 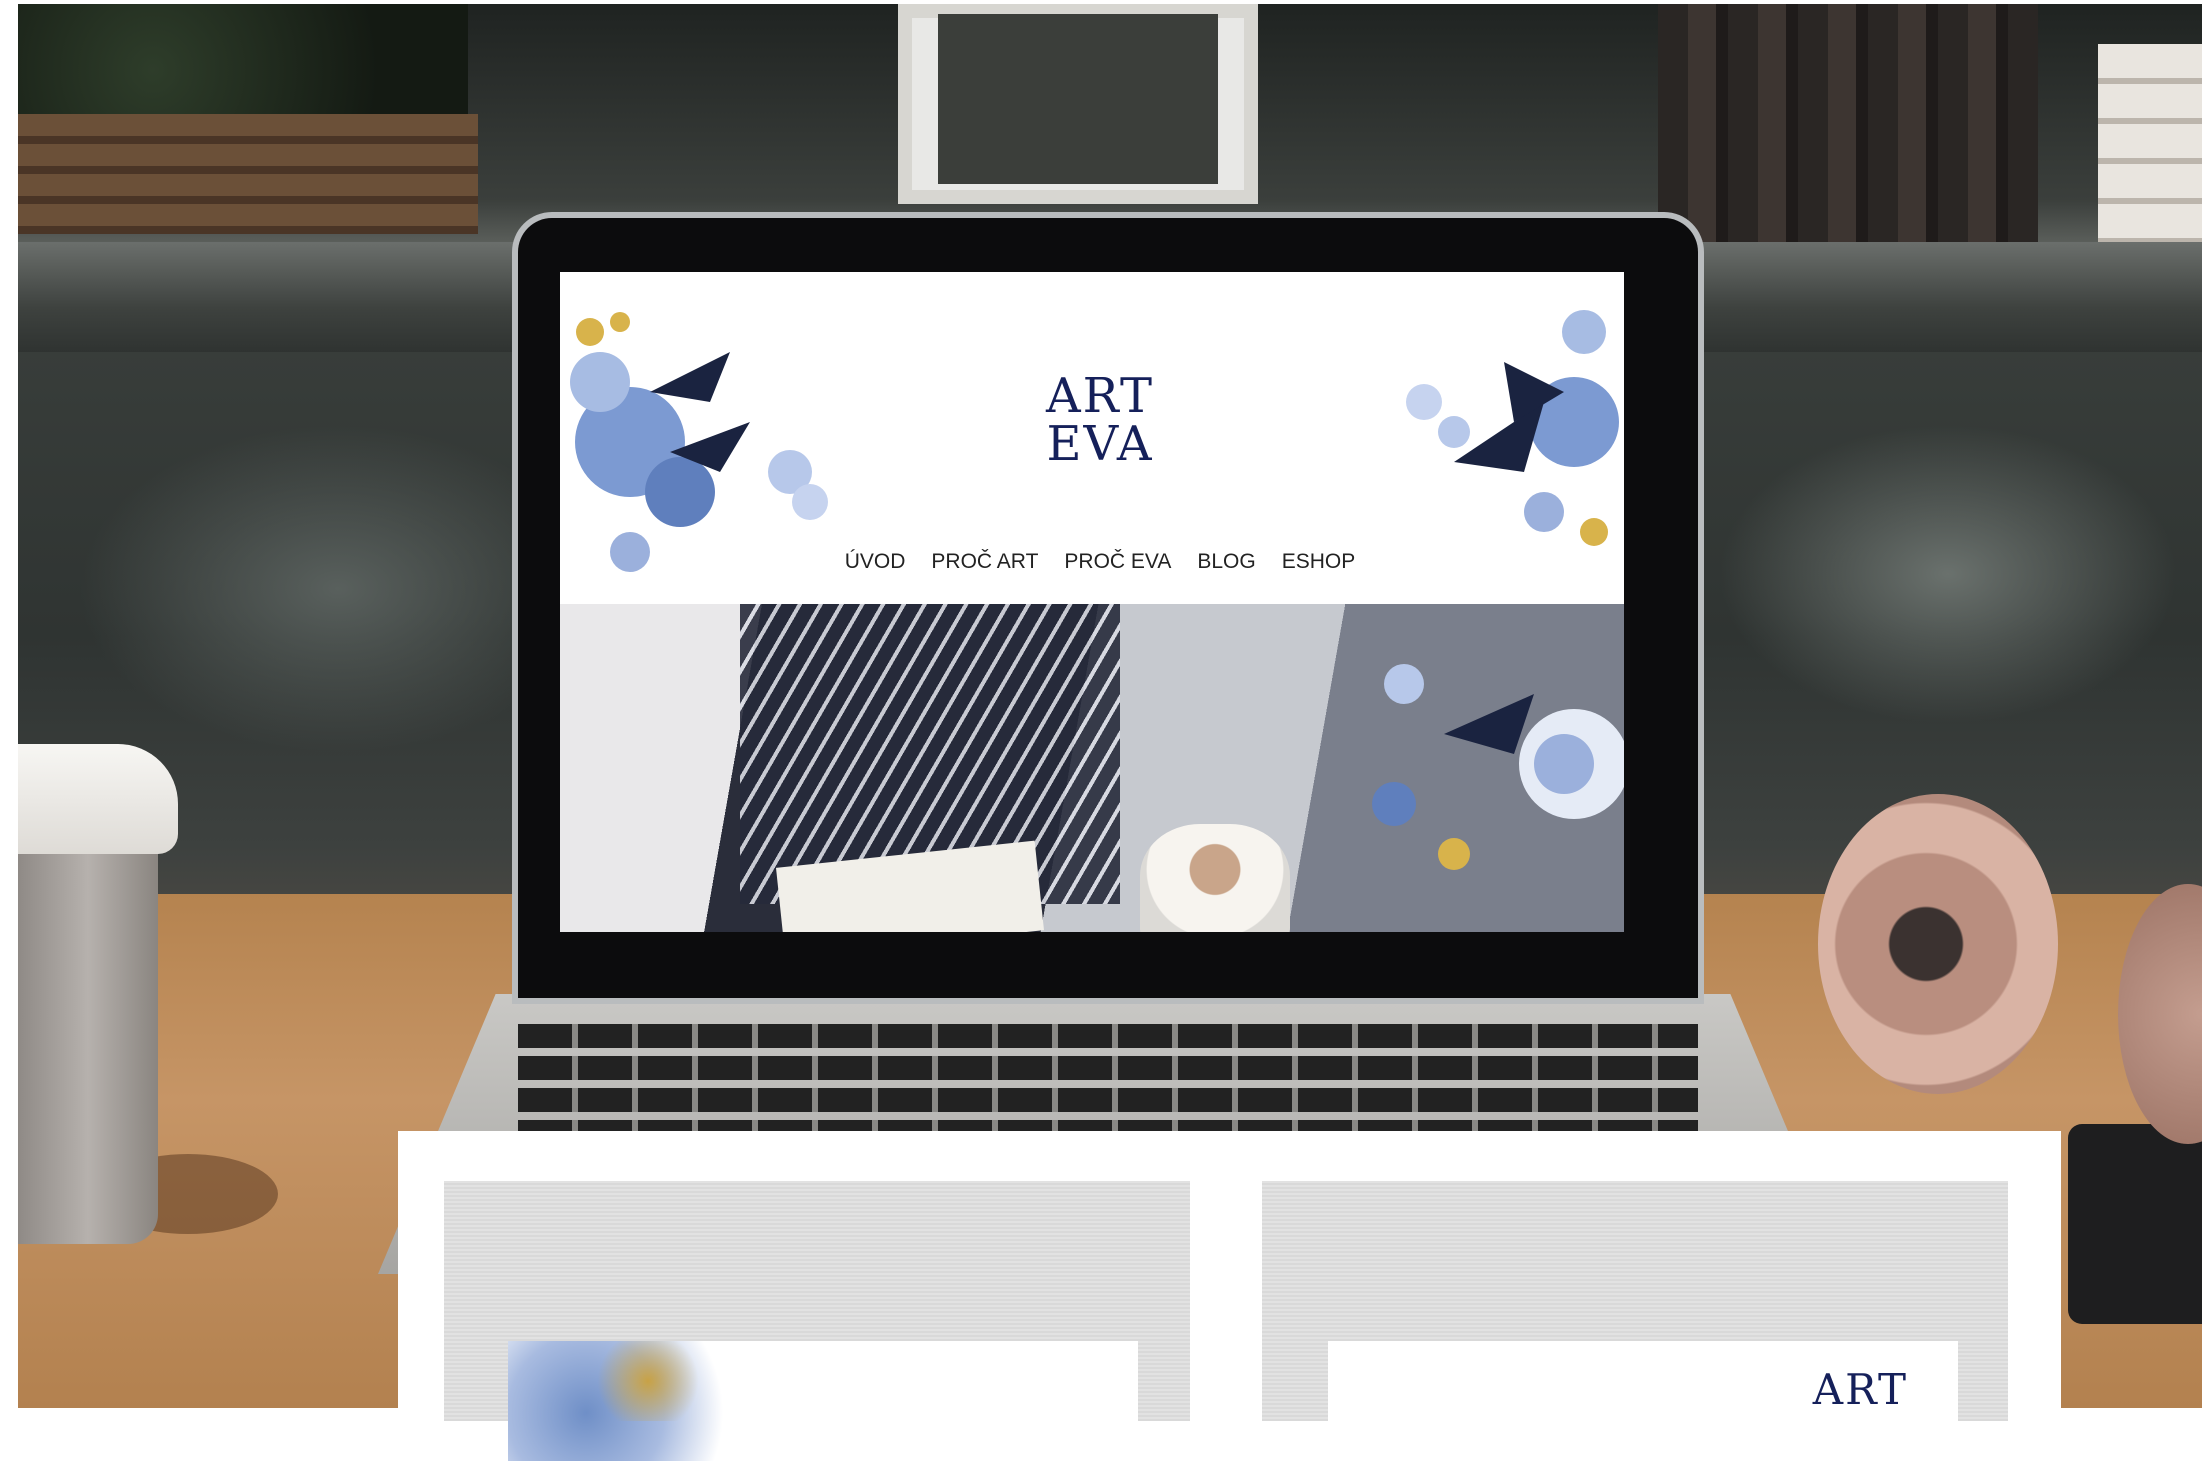 I want to click on hero-flower-bouquet, so click(x=1498, y=767).